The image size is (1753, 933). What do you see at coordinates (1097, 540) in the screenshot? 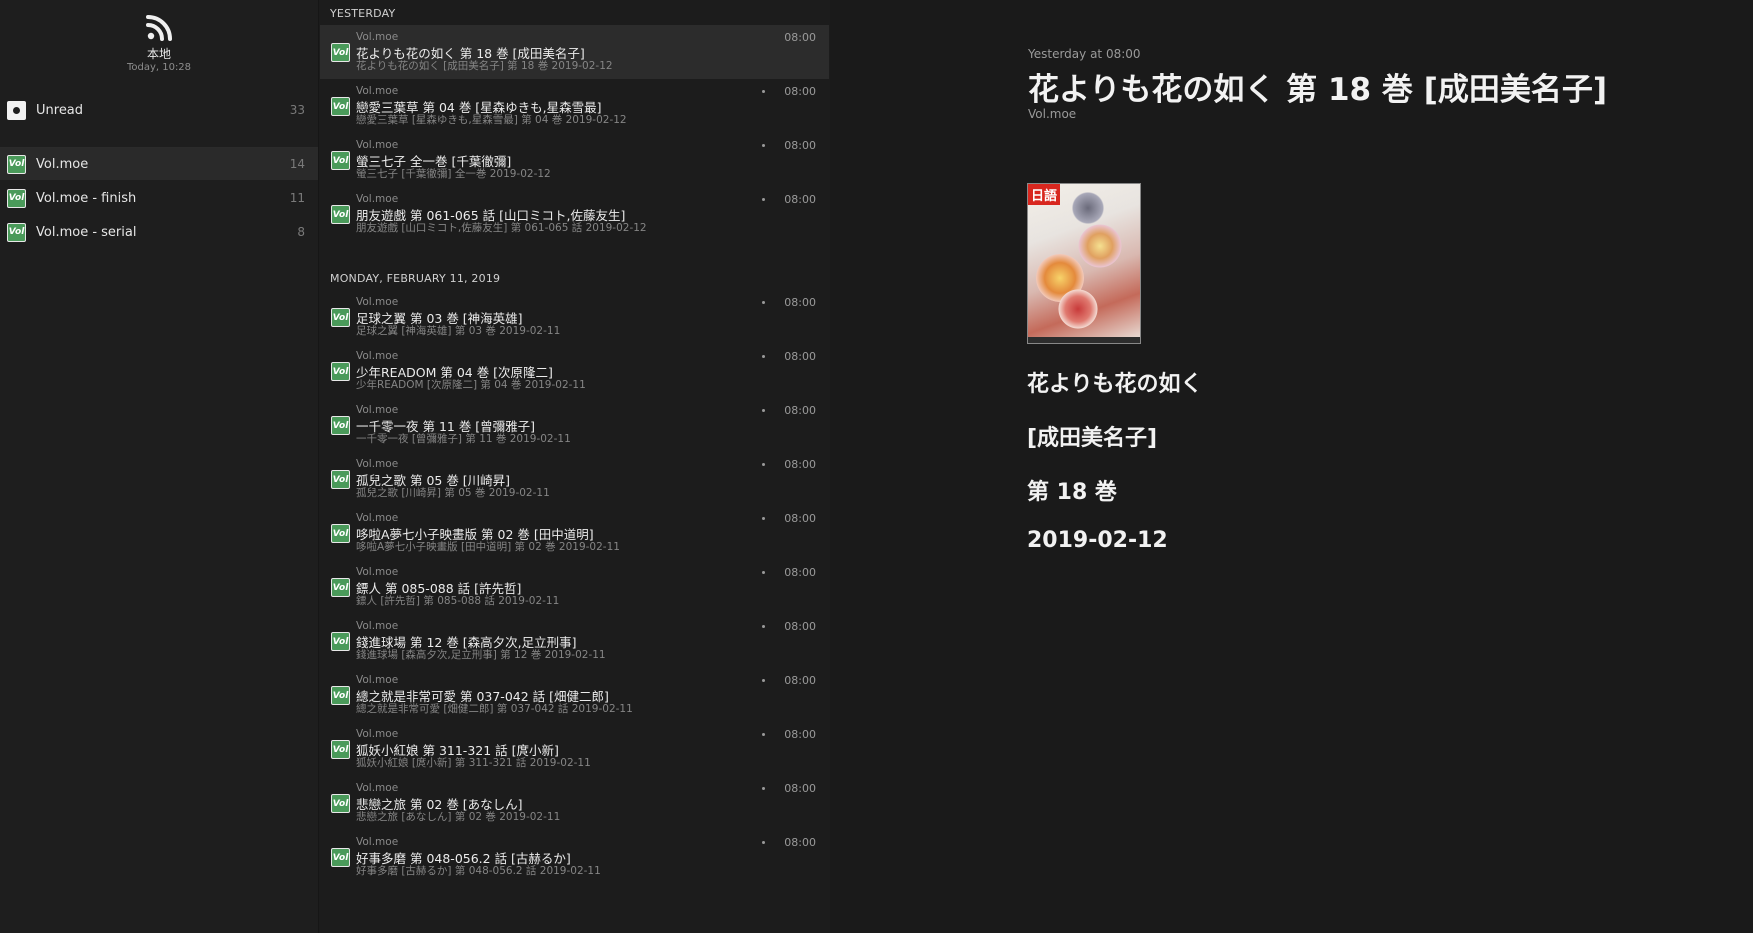
I see `content-date: 2019-02-12` at bounding box center [1097, 540].